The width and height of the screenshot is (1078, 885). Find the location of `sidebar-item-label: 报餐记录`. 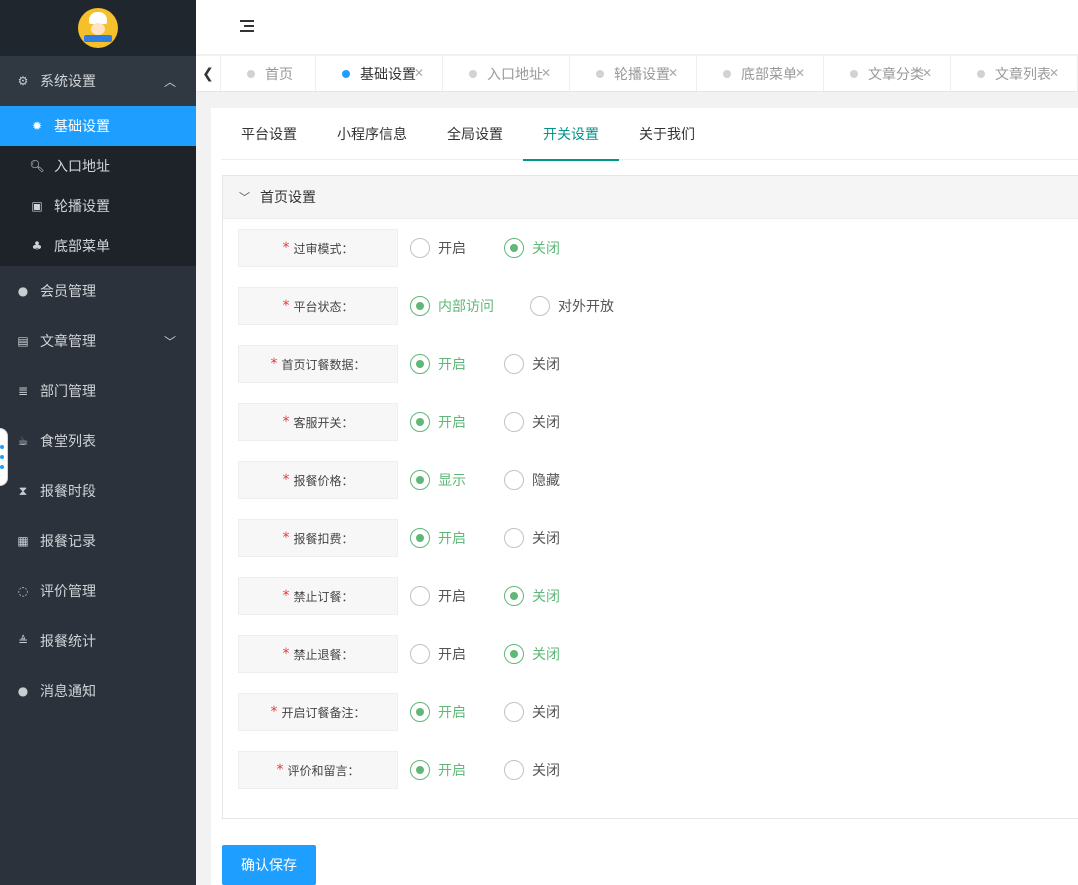

sidebar-item-label: 报餐记录 is located at coordinates (68, 542).